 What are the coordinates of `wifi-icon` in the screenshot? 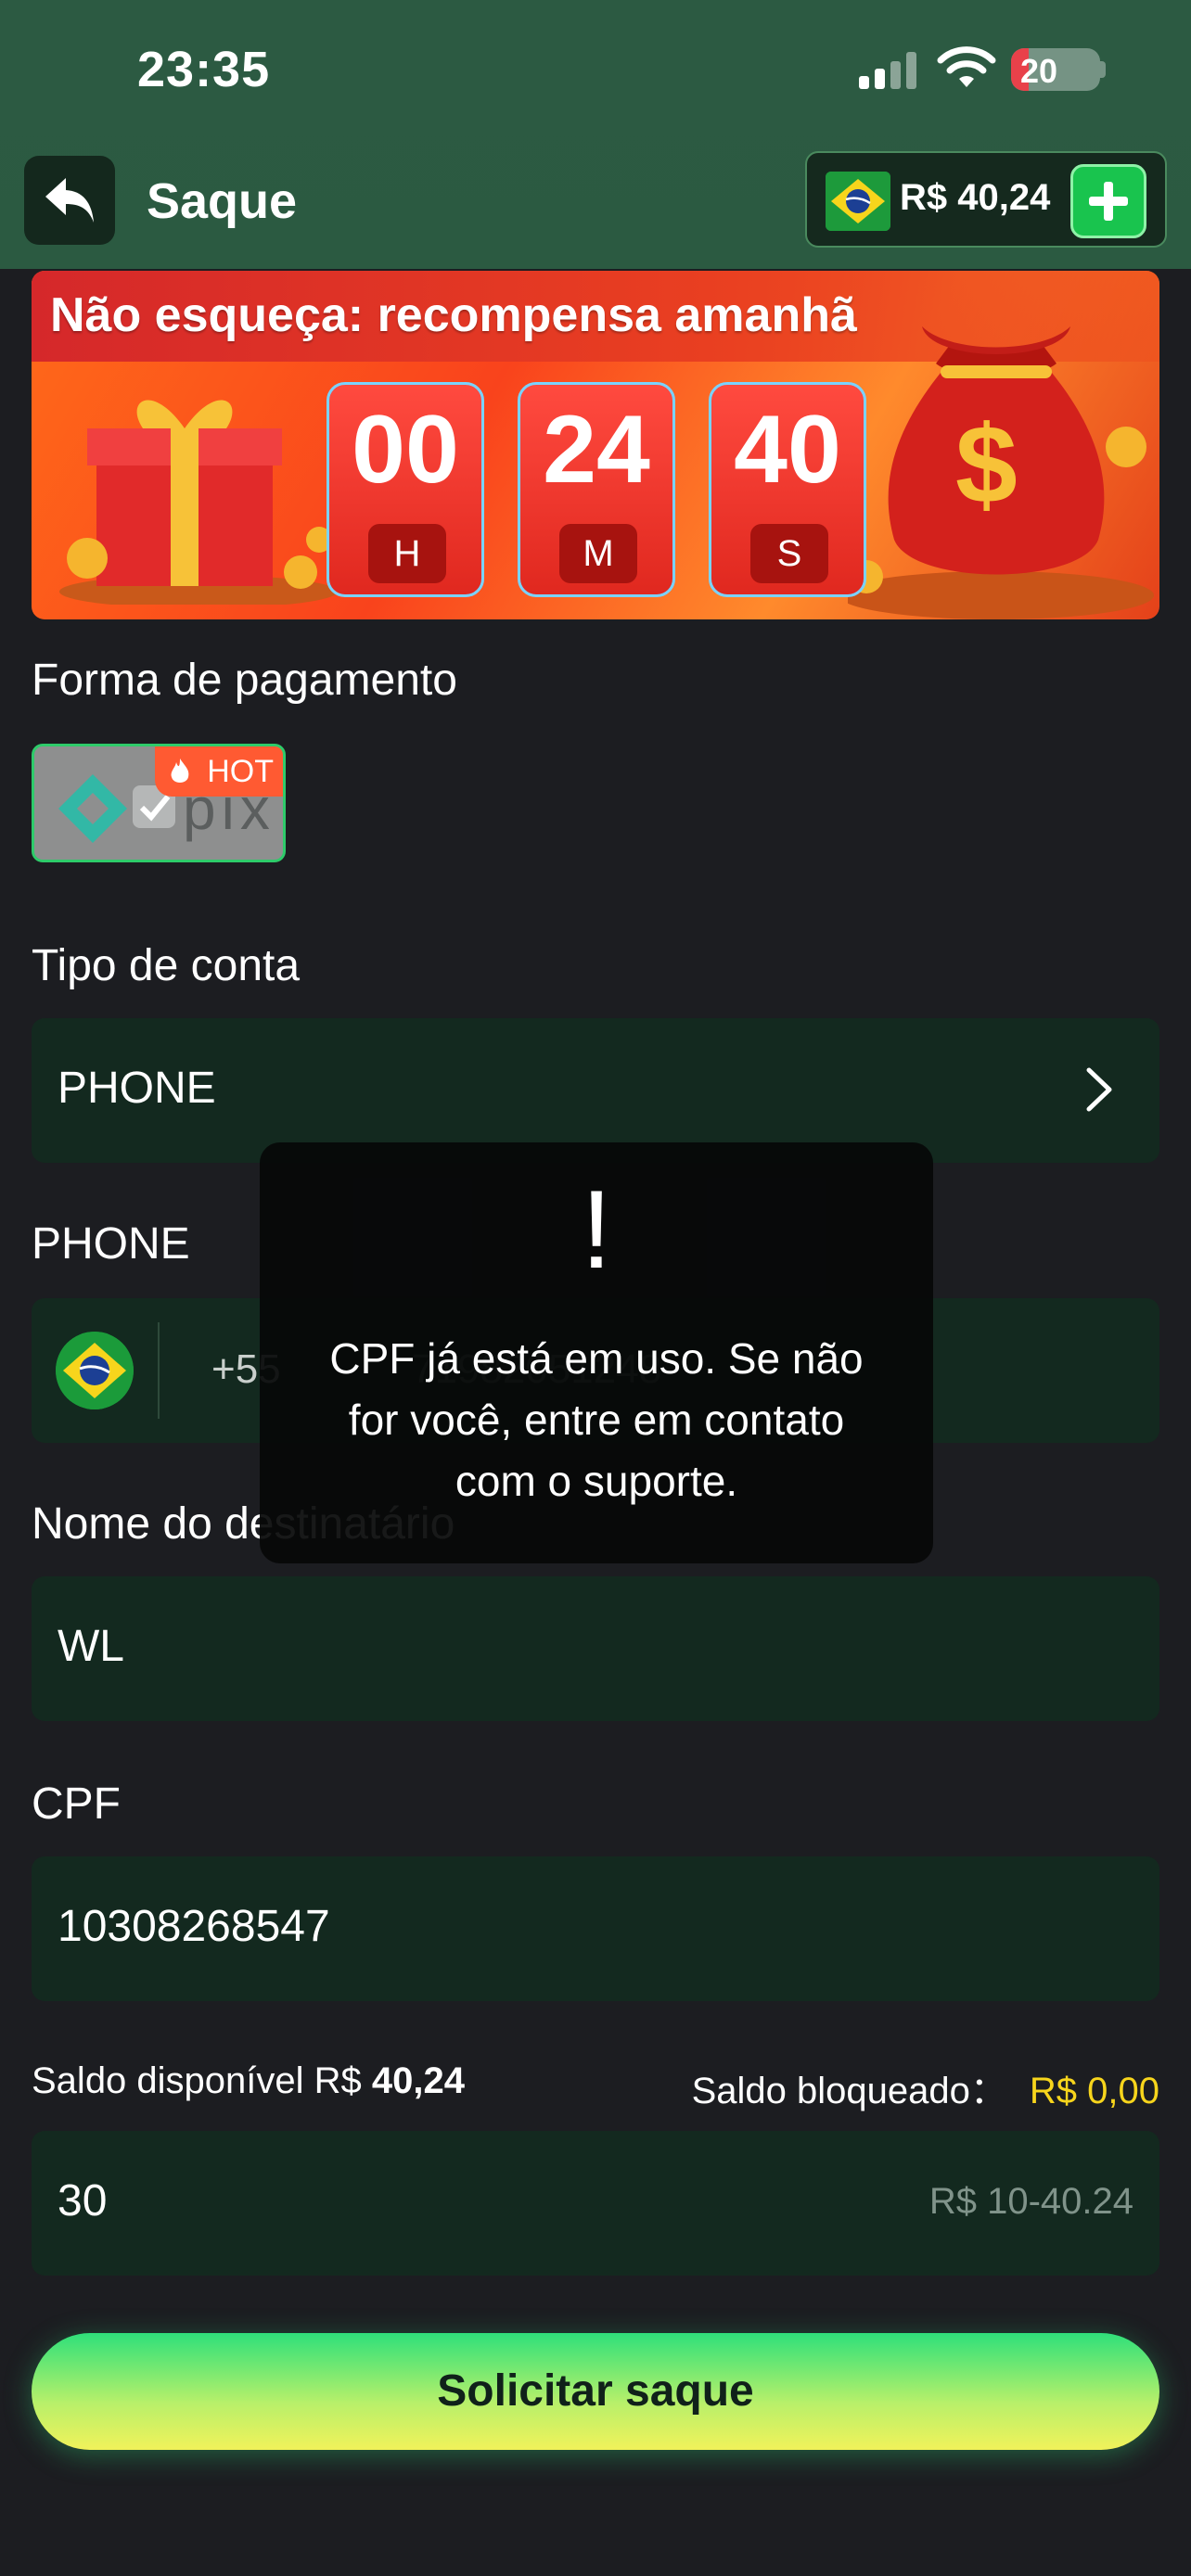 It's located at (966, 66).